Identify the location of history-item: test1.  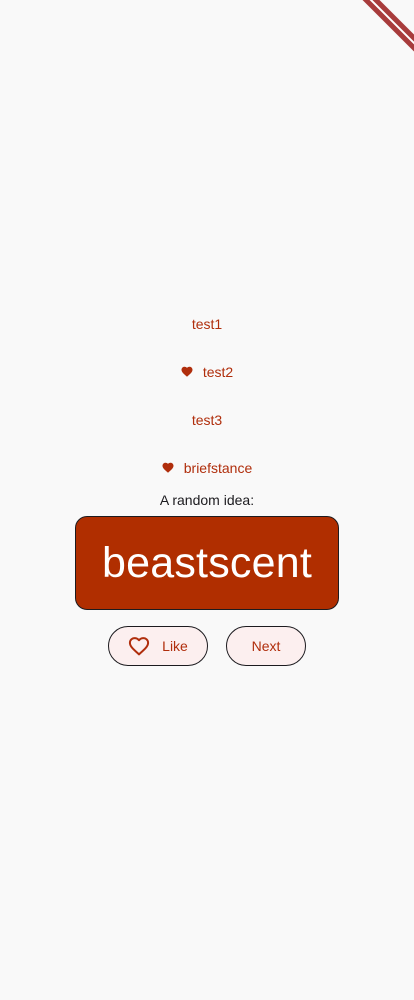
(207, 324).